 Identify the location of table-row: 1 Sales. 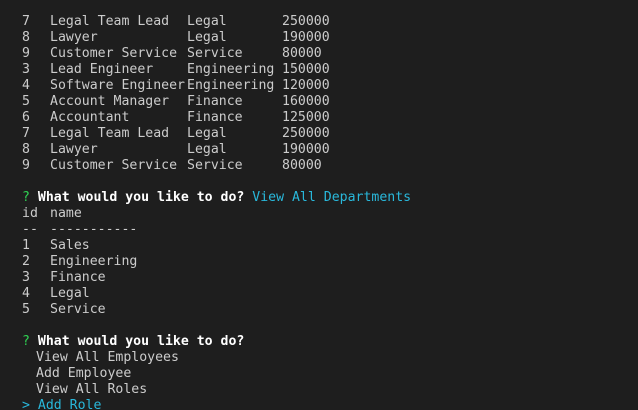
(330, 246).